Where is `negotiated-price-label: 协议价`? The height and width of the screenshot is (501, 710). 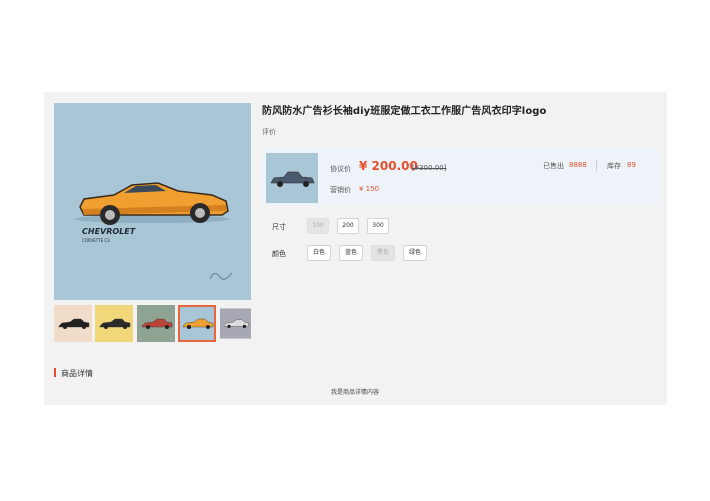
negotiated-price-label: 协议价 is located at coordinates (340, 169).